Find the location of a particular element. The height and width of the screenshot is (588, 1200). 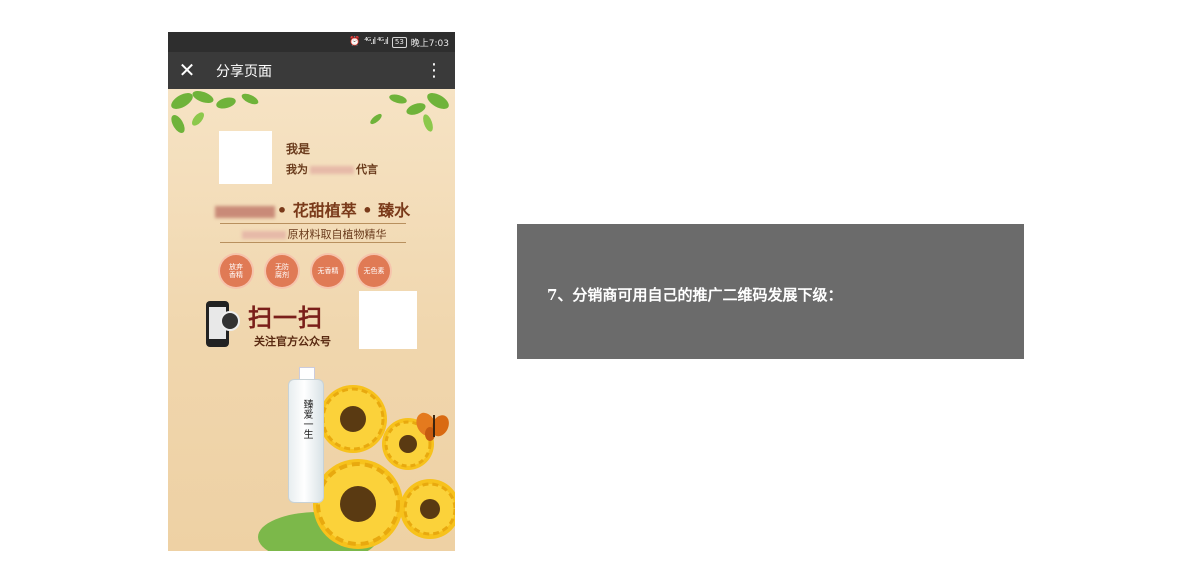

mobile-phone-icon is located at coordinates (223, 324).